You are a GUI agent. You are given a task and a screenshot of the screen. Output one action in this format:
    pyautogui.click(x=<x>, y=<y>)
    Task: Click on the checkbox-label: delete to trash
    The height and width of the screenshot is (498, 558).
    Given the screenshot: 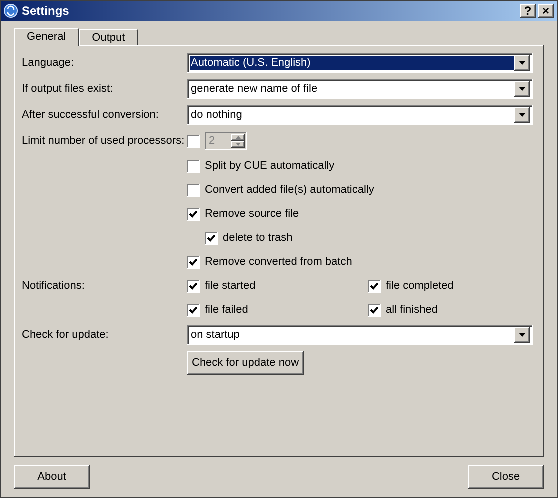 What is the action you would take?
    pyautogui.click(x=258, y=238)
    